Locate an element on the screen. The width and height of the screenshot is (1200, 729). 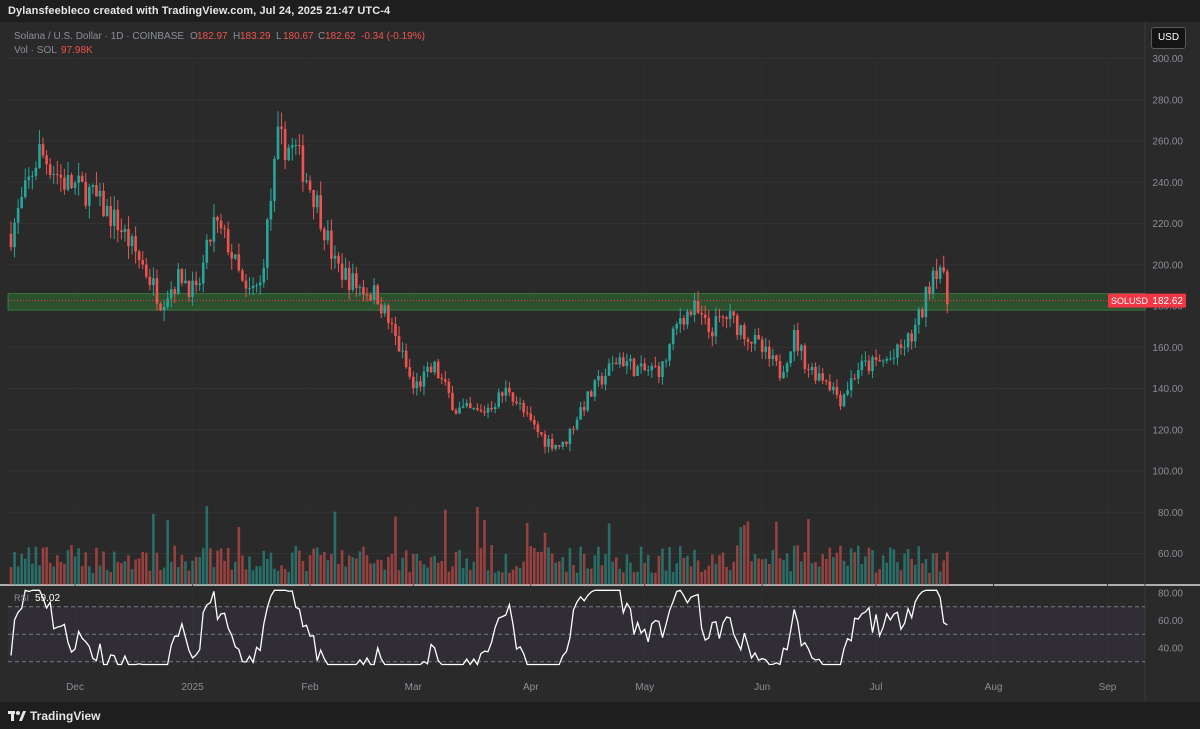
price-tick-label: 160.00 is located at coordinates (1167, 348).